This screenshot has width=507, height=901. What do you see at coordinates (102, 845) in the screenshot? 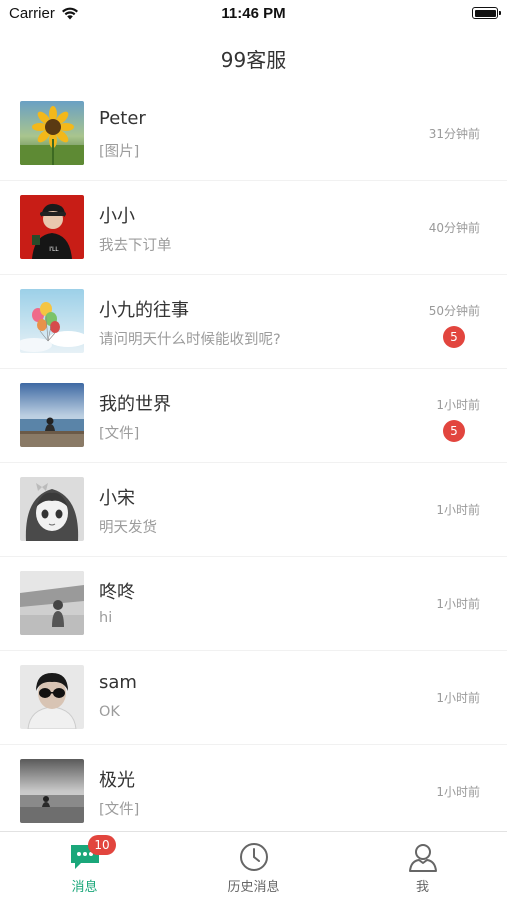
I see `tab-unread-badge: 10` at bounding box center [102, 845].